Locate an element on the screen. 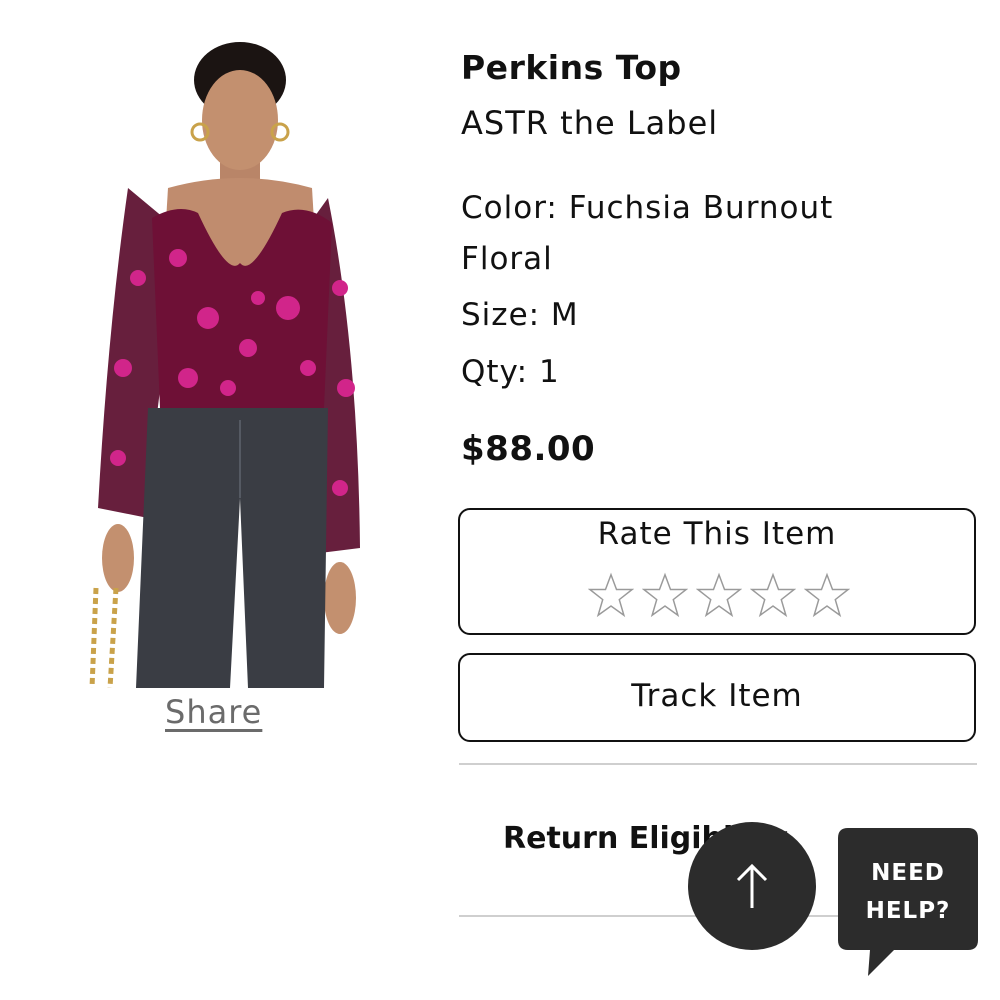 Image resolution: width=1000 pixels, height=1000 pixels. need-help-button: NEED HELP? is located at coordinates (908, 903).